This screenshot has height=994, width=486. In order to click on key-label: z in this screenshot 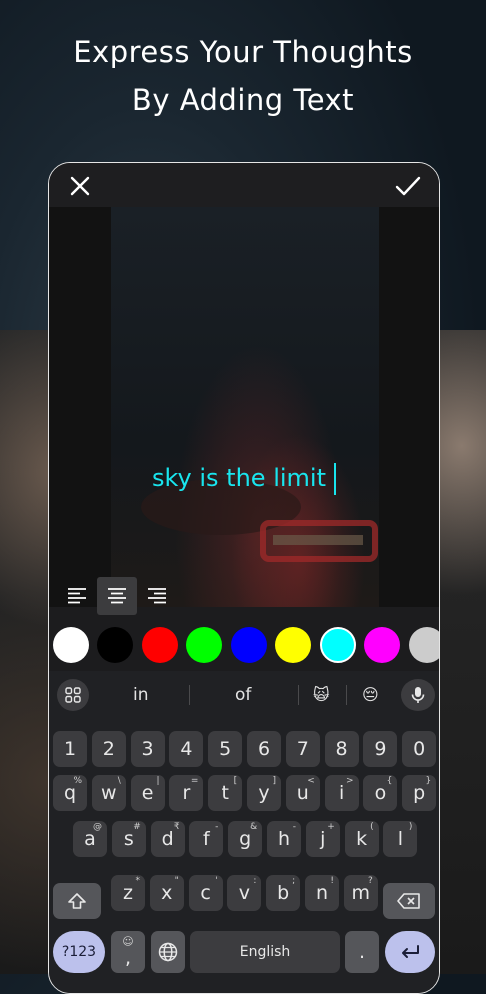, I will do `click(128, 893)`.